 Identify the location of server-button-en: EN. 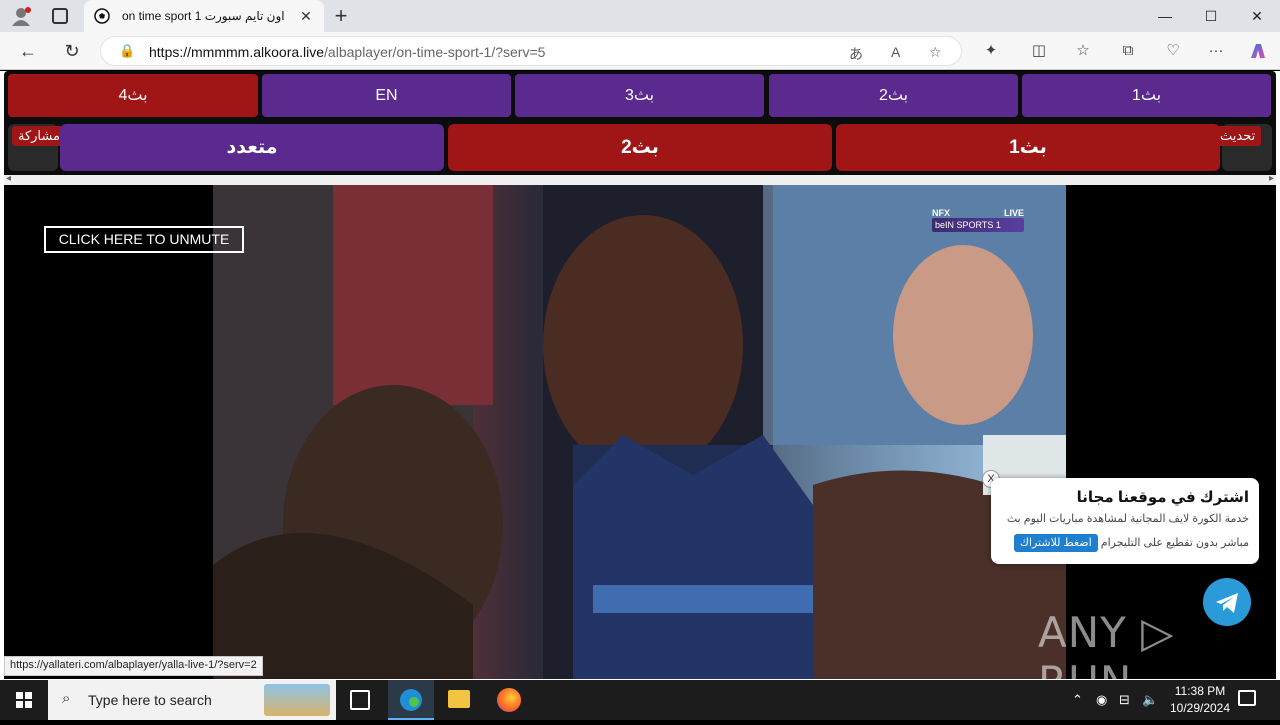
(386, 95).